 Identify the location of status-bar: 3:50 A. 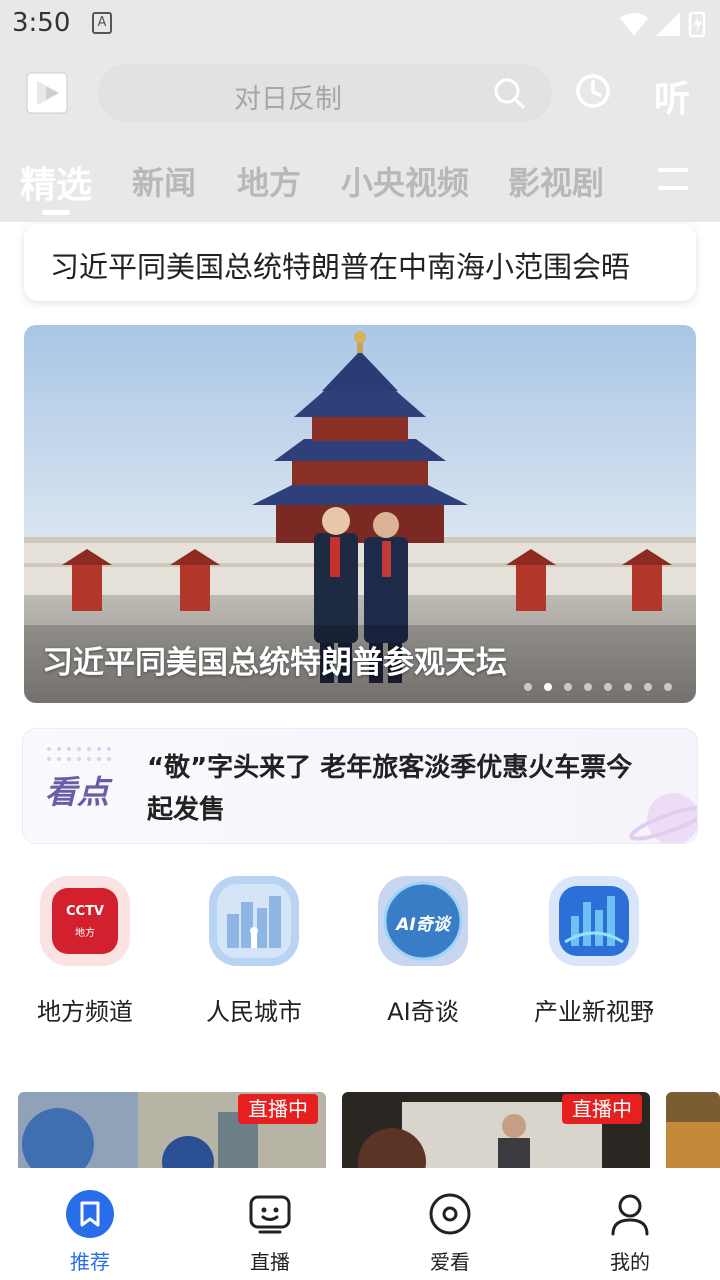
(360, 24).